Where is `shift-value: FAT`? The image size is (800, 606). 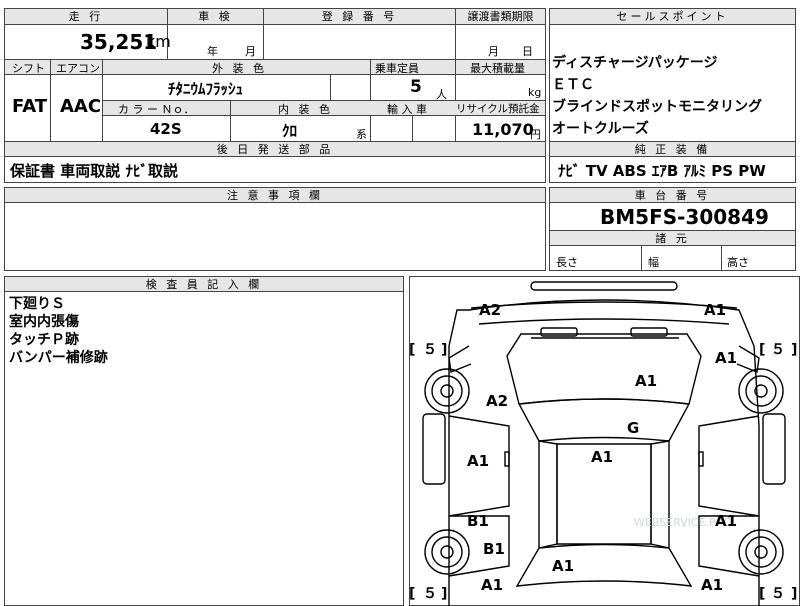 shift-value: FAT is located at coordinates (30, 106).